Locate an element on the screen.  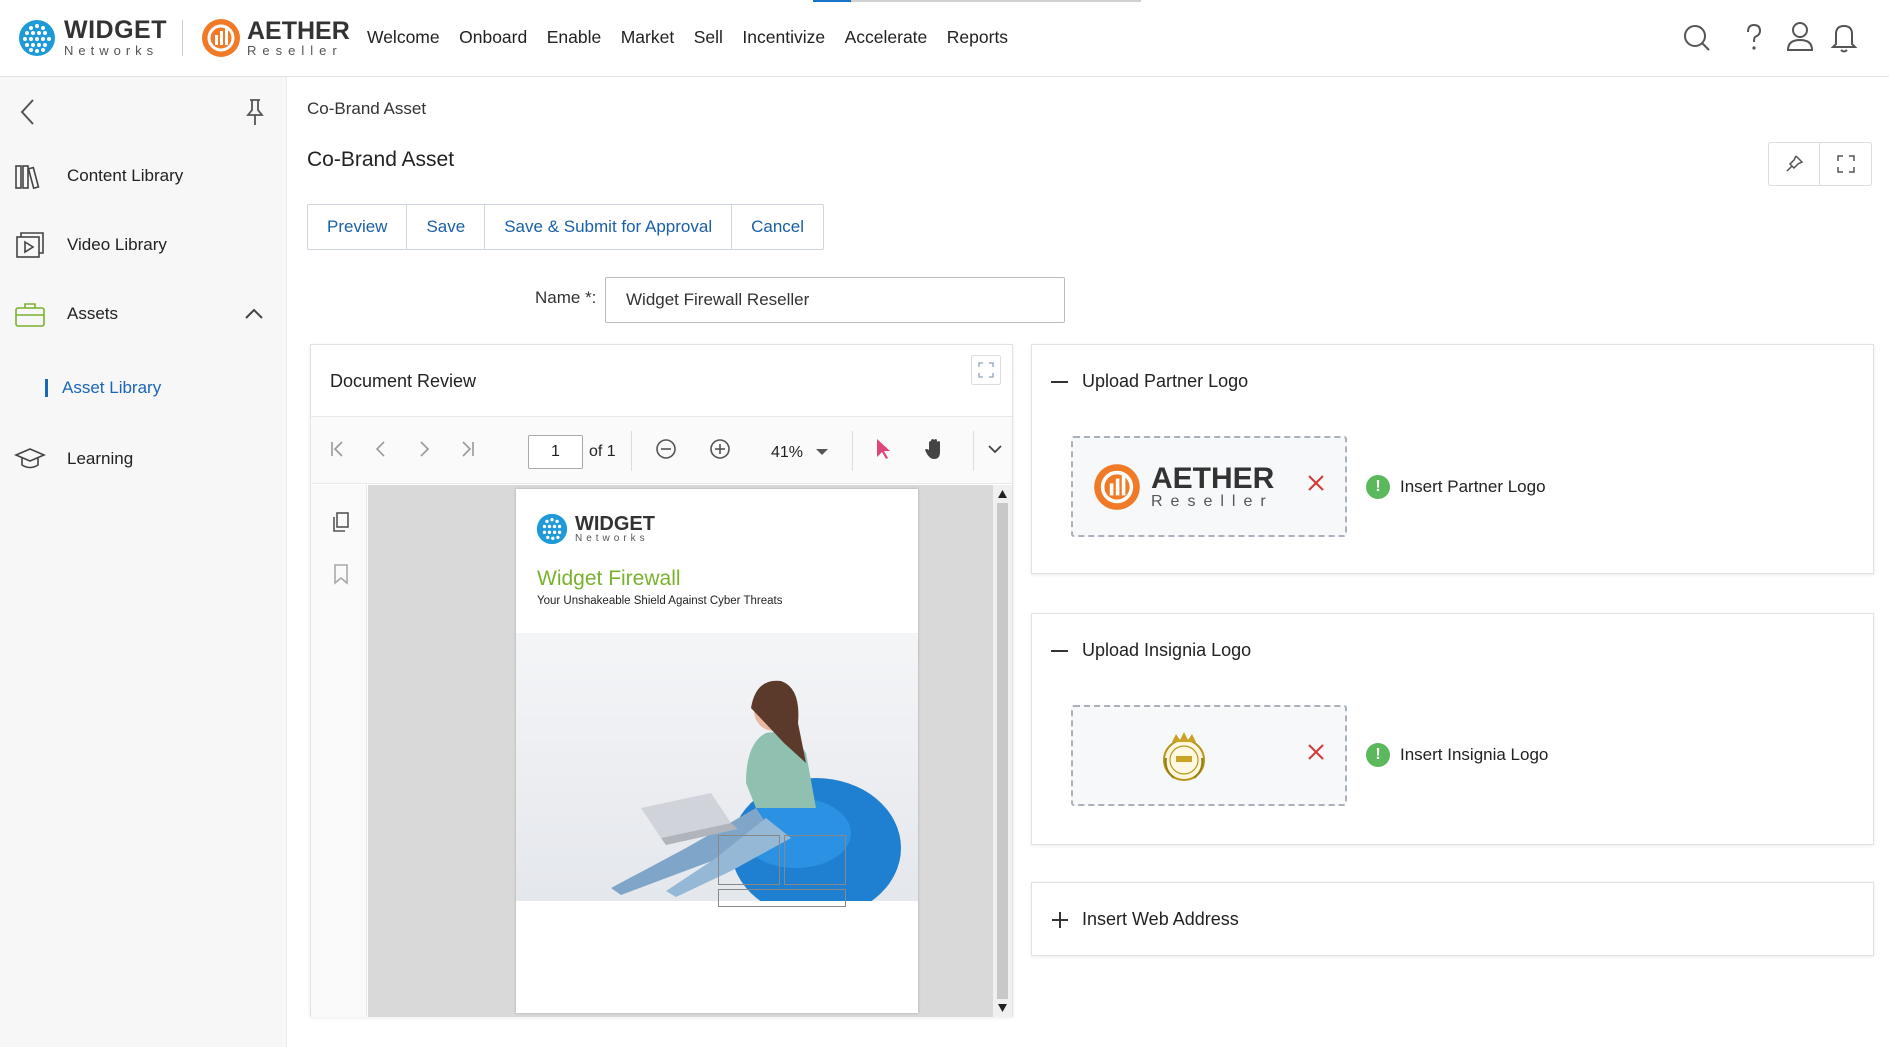
scrollbar is located at coordinates (1002, 751).